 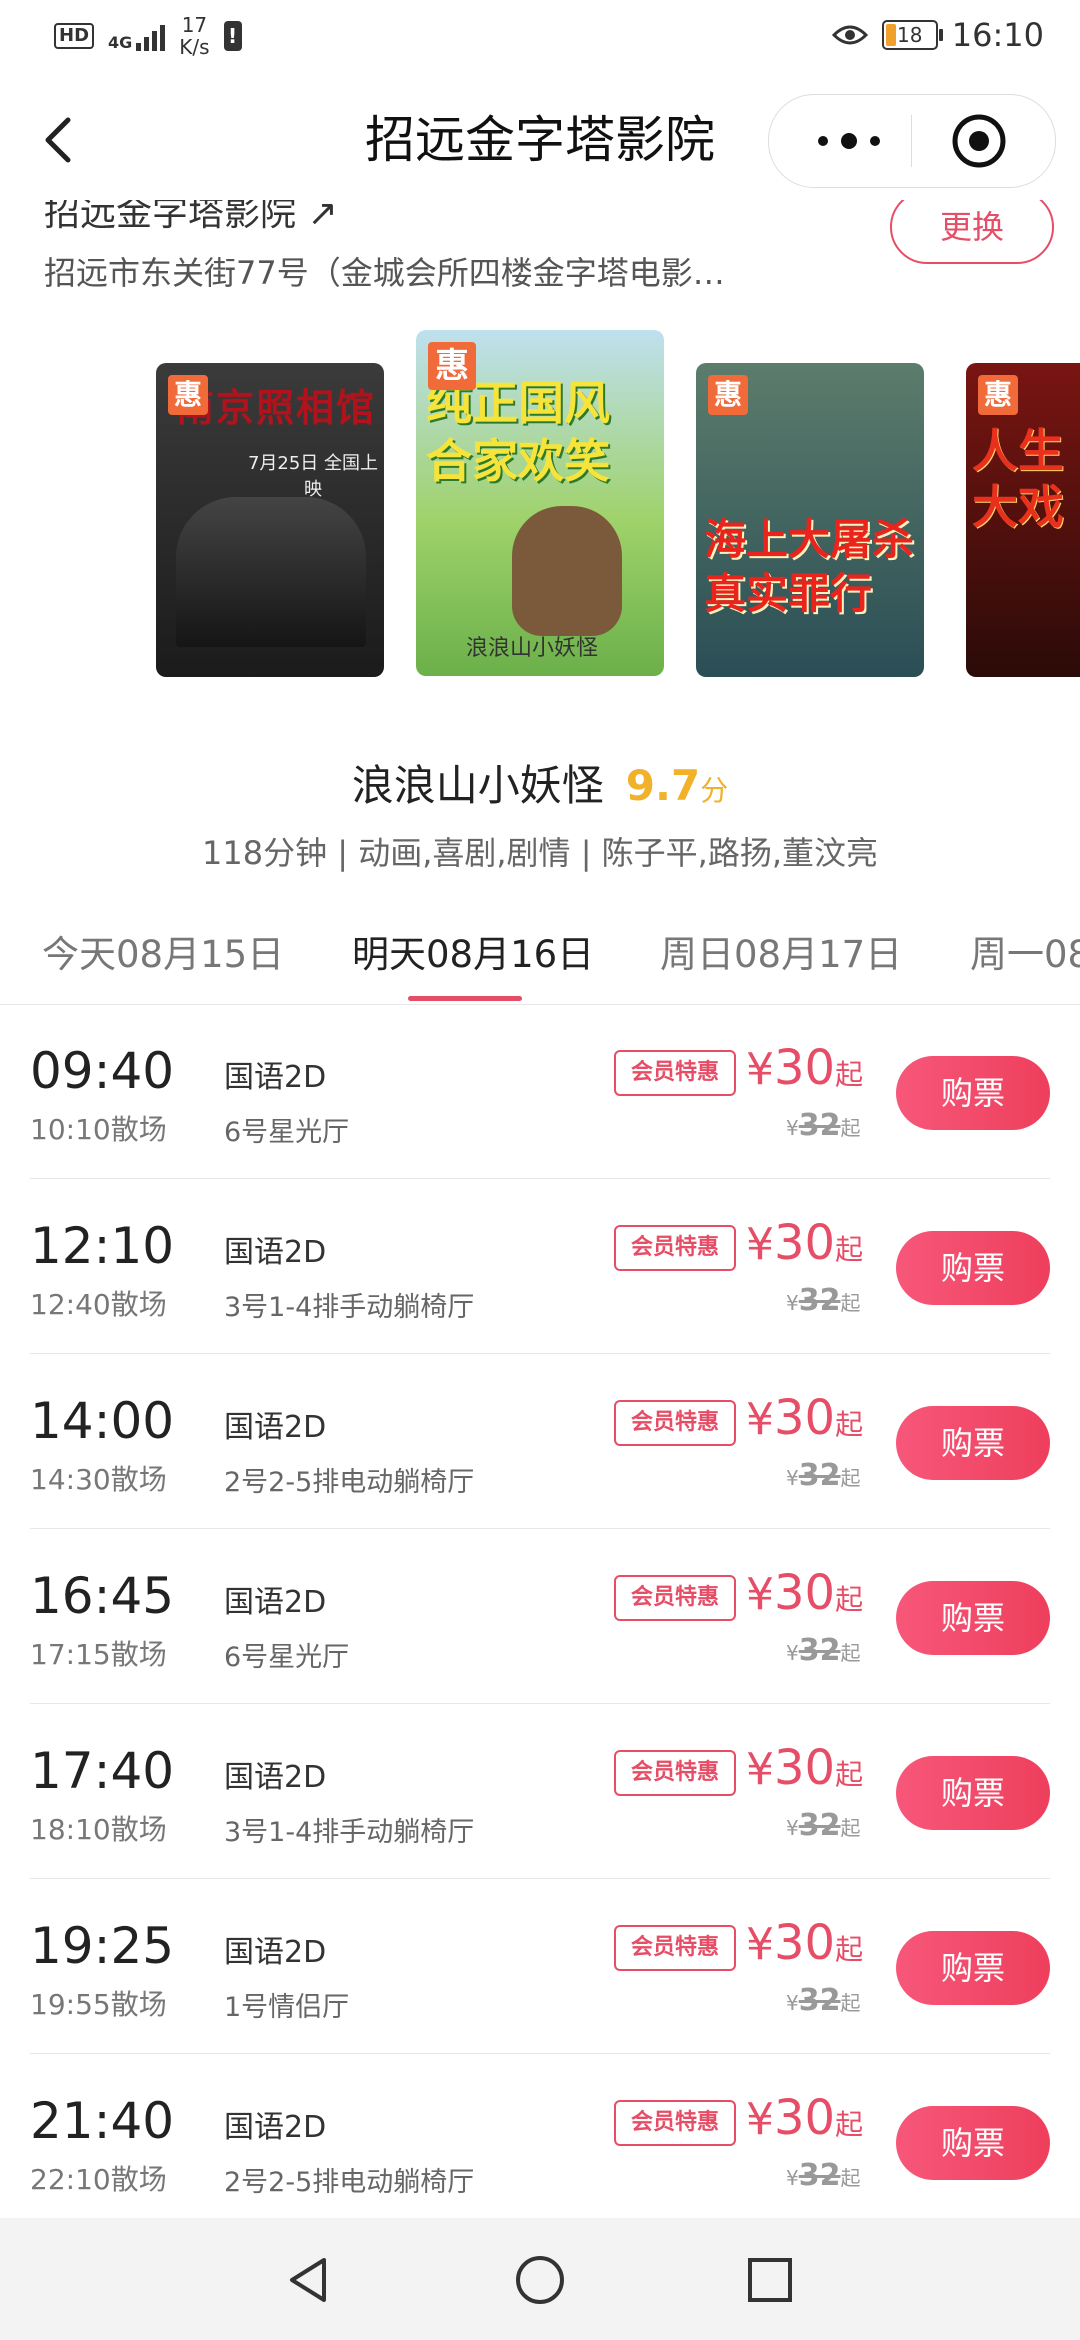 What do you see at coordinates (191, 217) in the screenshot?
I see `cinema-name: 招远金字塔影院 ↗` at bounding box center [191, 217].